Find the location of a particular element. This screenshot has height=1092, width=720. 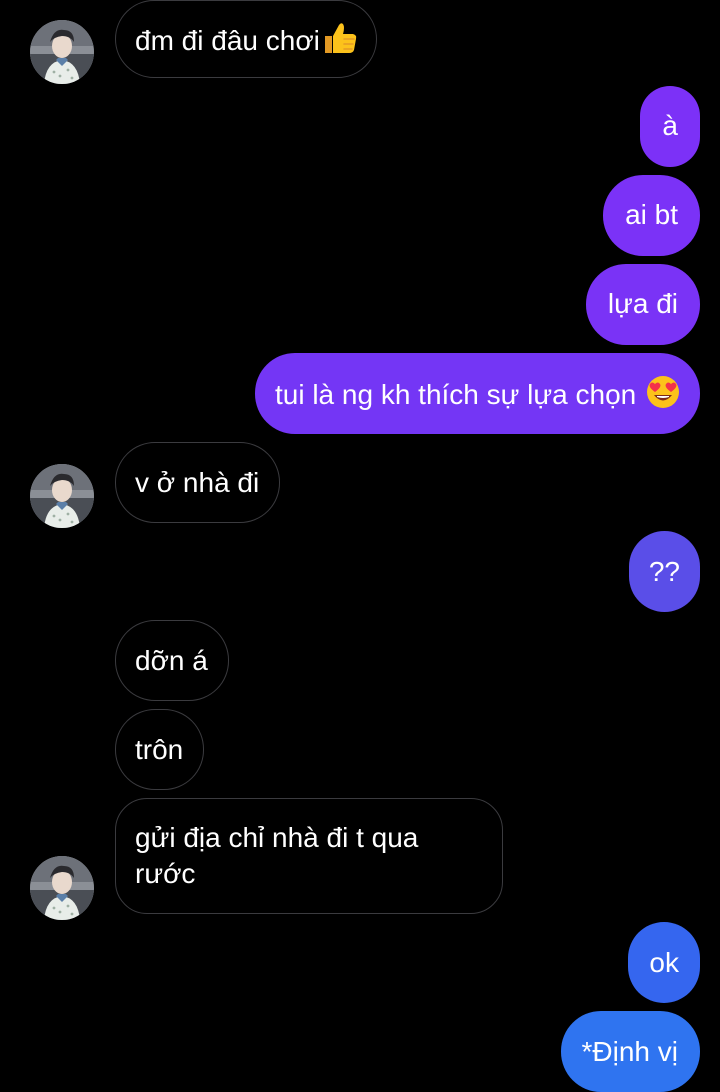

message-text: v ở nhà đi is located at coordinates (197, 482).